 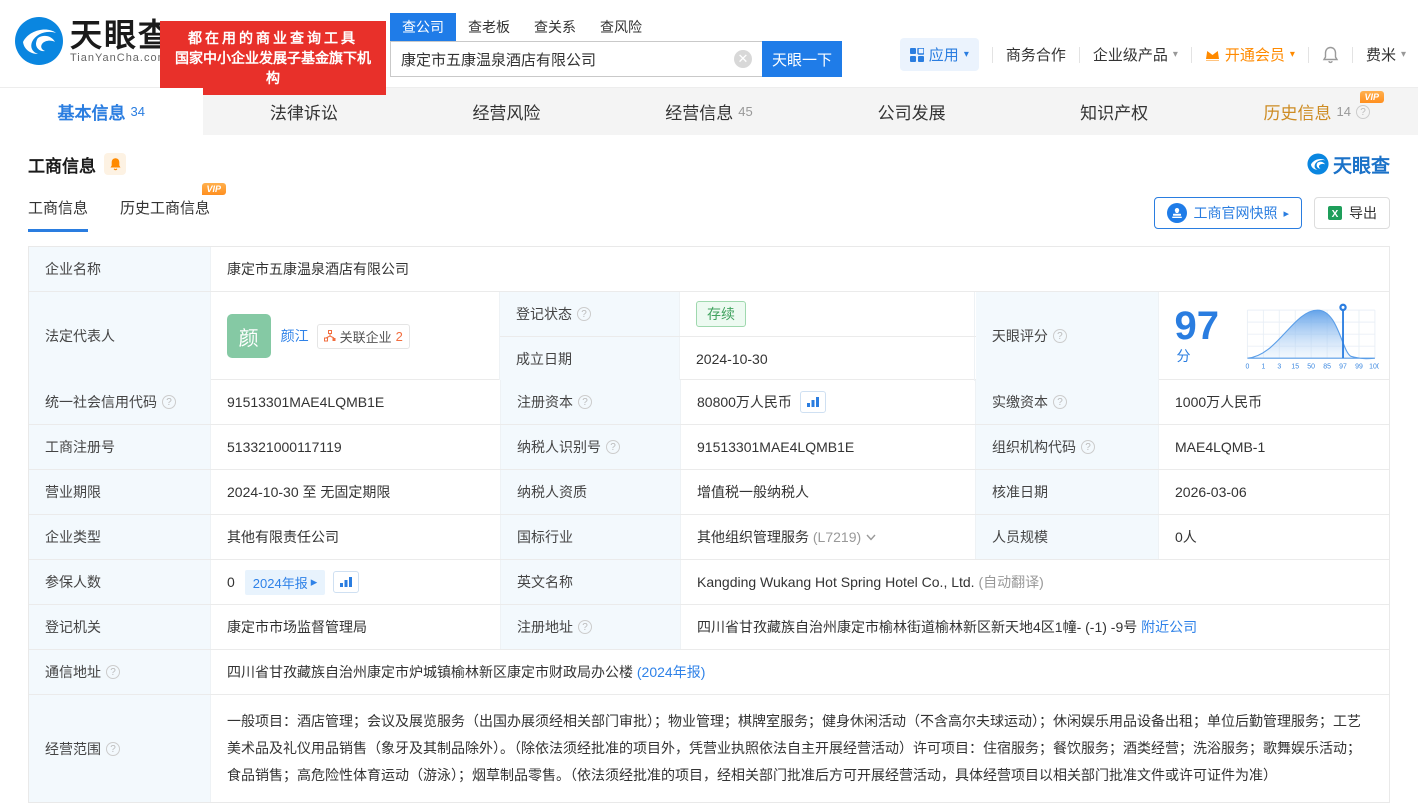 I want to click on tab-business-risk: 经营风险, so click(x=506, y=111).